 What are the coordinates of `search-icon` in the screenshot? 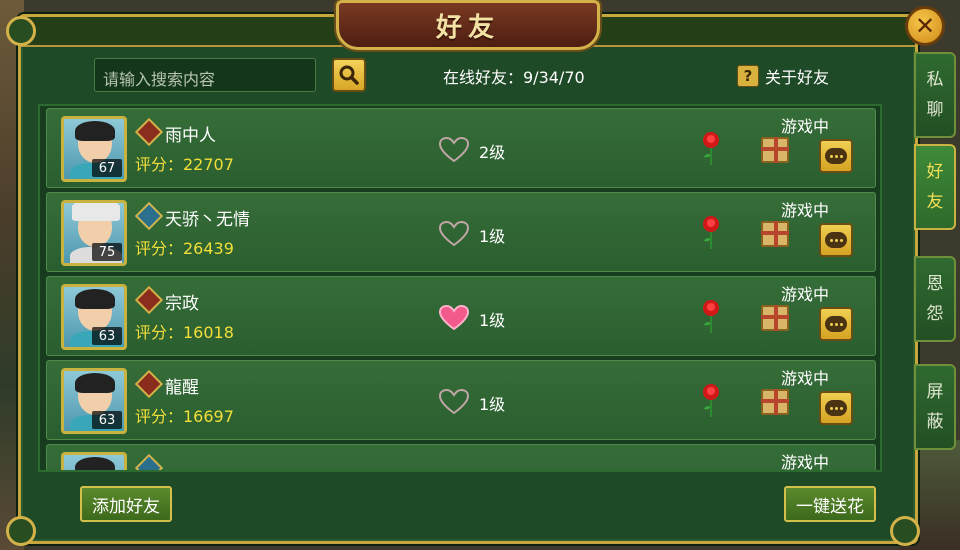 It's located at (349, 75).